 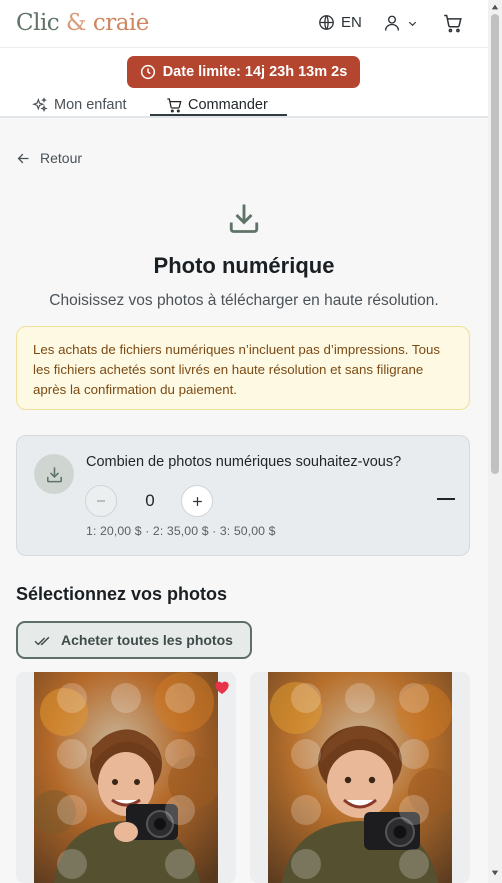 I want to click on cart-button, so click(x=452, y=25).